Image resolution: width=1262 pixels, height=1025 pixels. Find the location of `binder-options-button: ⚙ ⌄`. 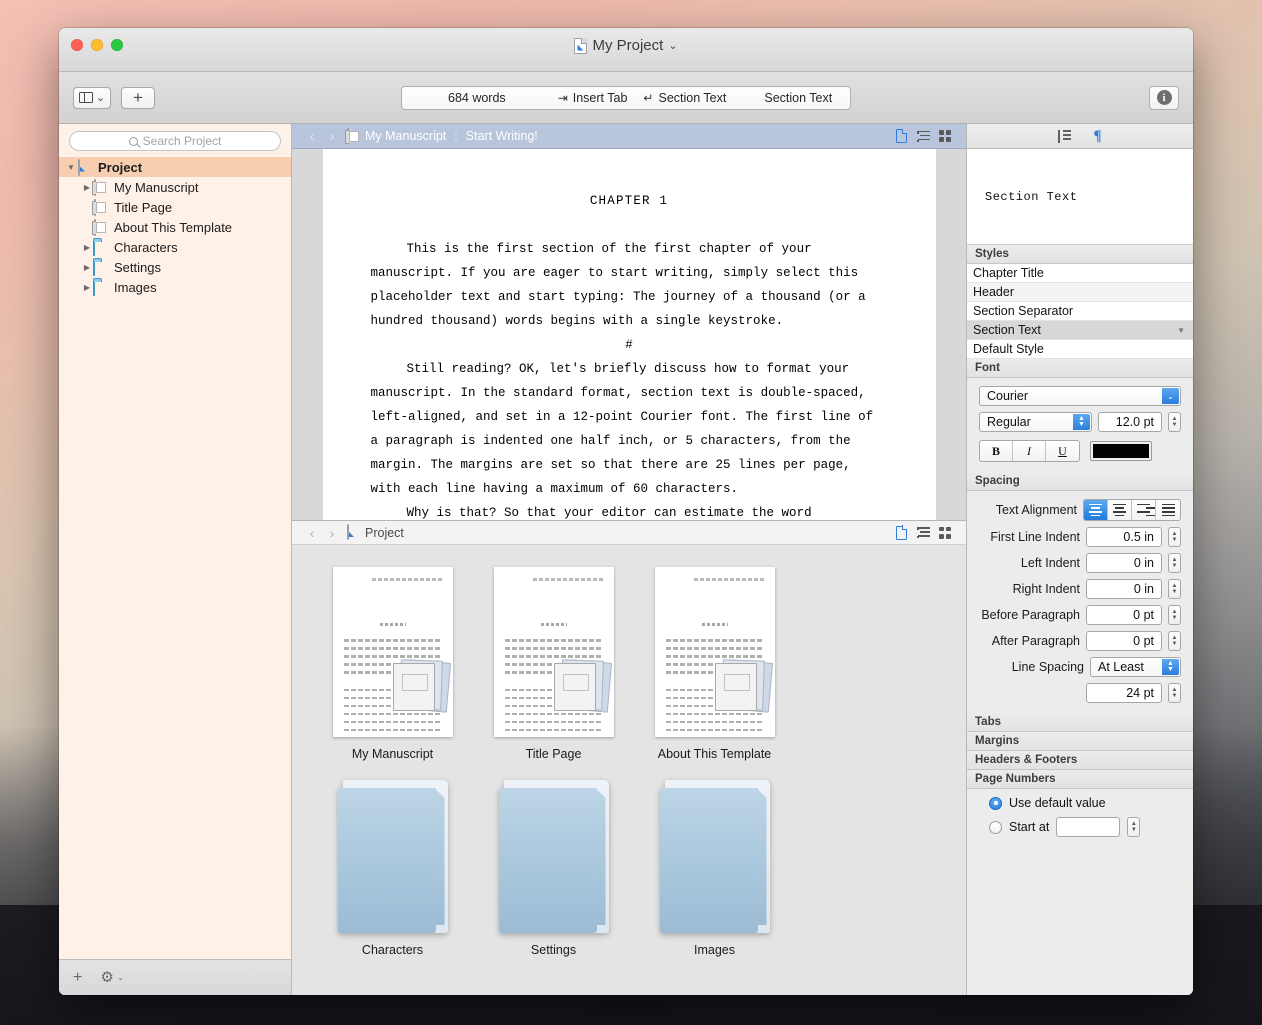

binder-options-button: ⚙ ⌄ is located at coordinates (112, 977).